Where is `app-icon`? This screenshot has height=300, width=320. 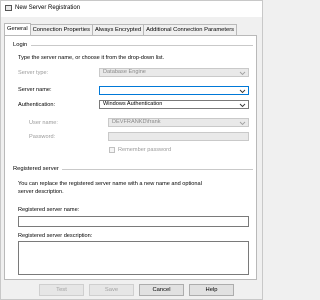 app-icon is located at coordinates (8, 8).